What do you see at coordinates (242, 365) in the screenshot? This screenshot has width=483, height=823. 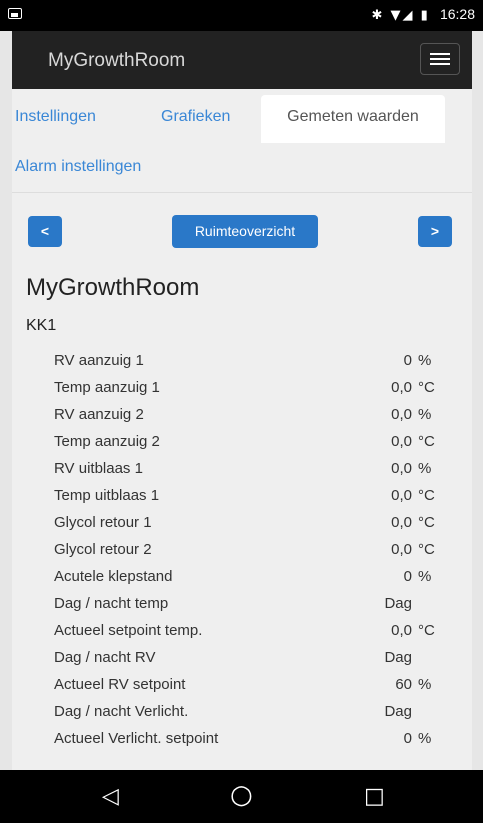 I see `measurement-row: RV aanzuig 1 0 %` at bounding box center [242, 365].